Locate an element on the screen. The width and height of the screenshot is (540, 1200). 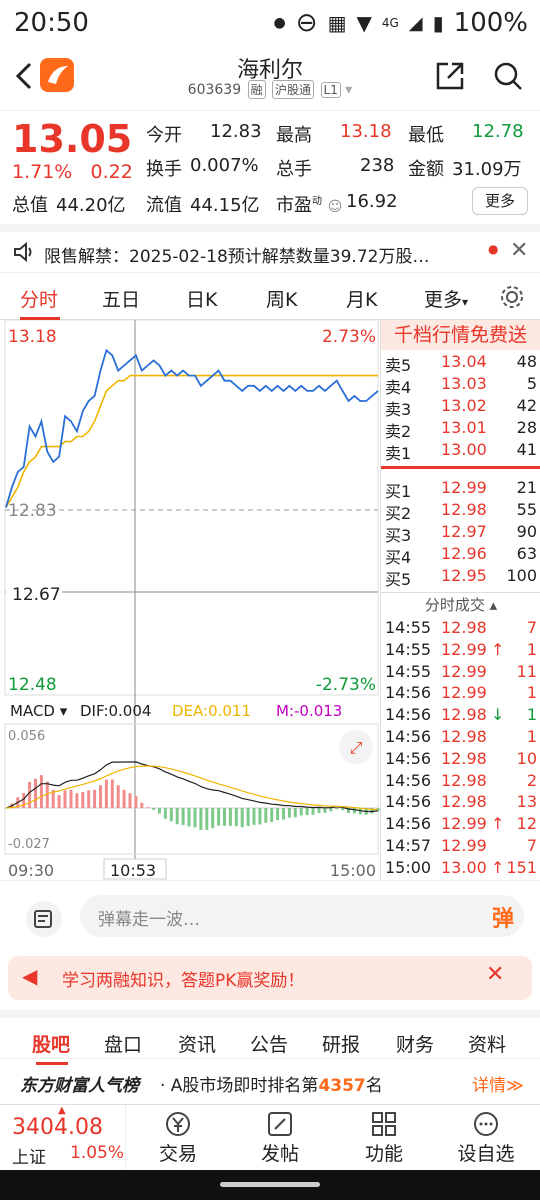
share-icon is located at coordinates (450, 76).